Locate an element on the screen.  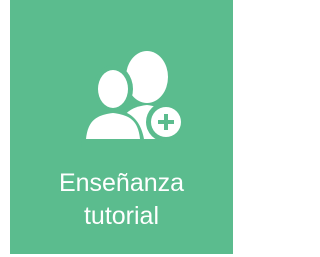
tile-label-line-2: tutorial is located at coordinates (121, 216).